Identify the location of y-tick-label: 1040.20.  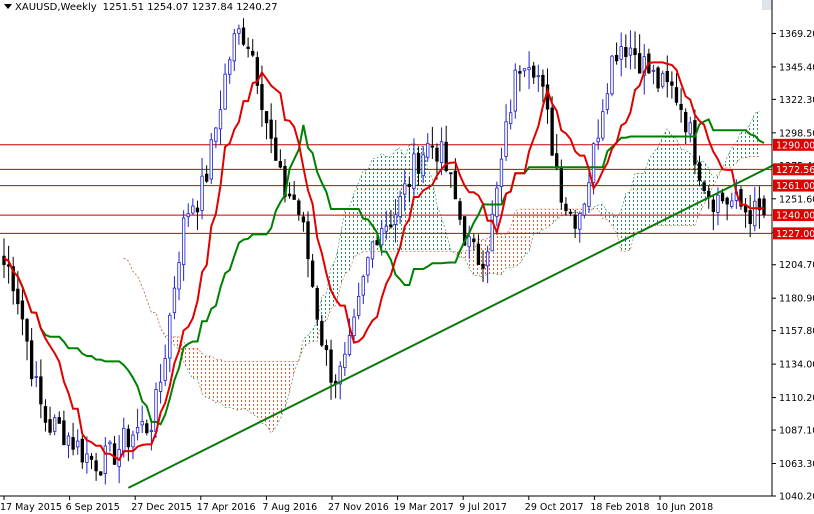
(796, 497).